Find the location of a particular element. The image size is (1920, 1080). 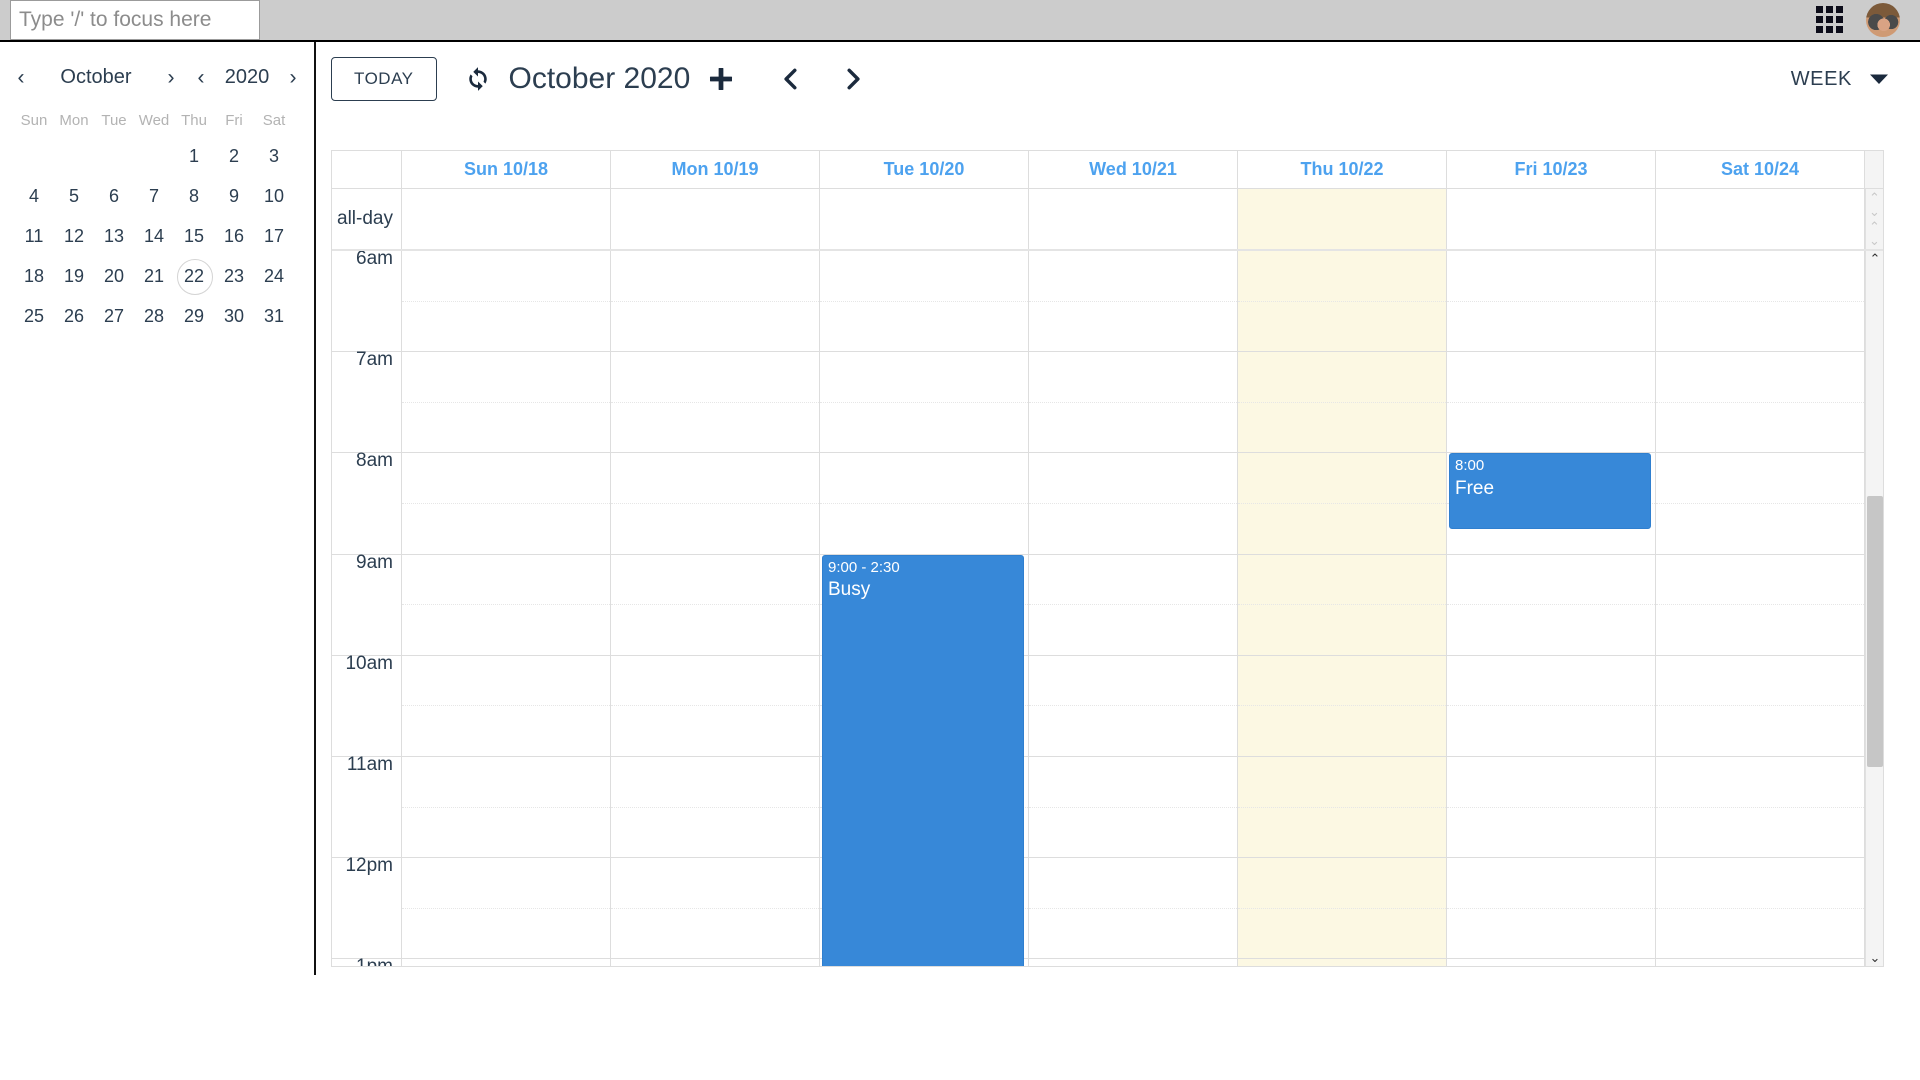

plus-icon is located at coordinates (721, 79).